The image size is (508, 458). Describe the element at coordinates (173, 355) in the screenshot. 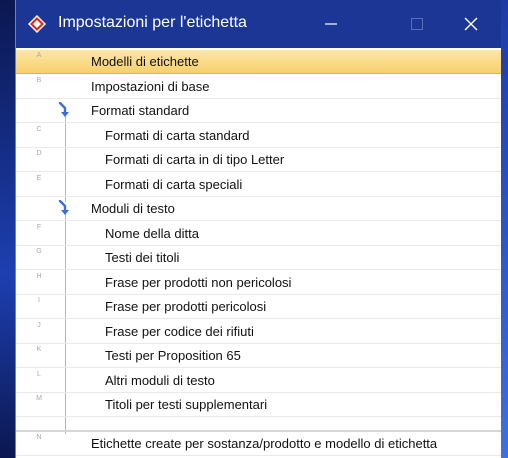

I see `row-label: Testi per Proposition 65` at that location.